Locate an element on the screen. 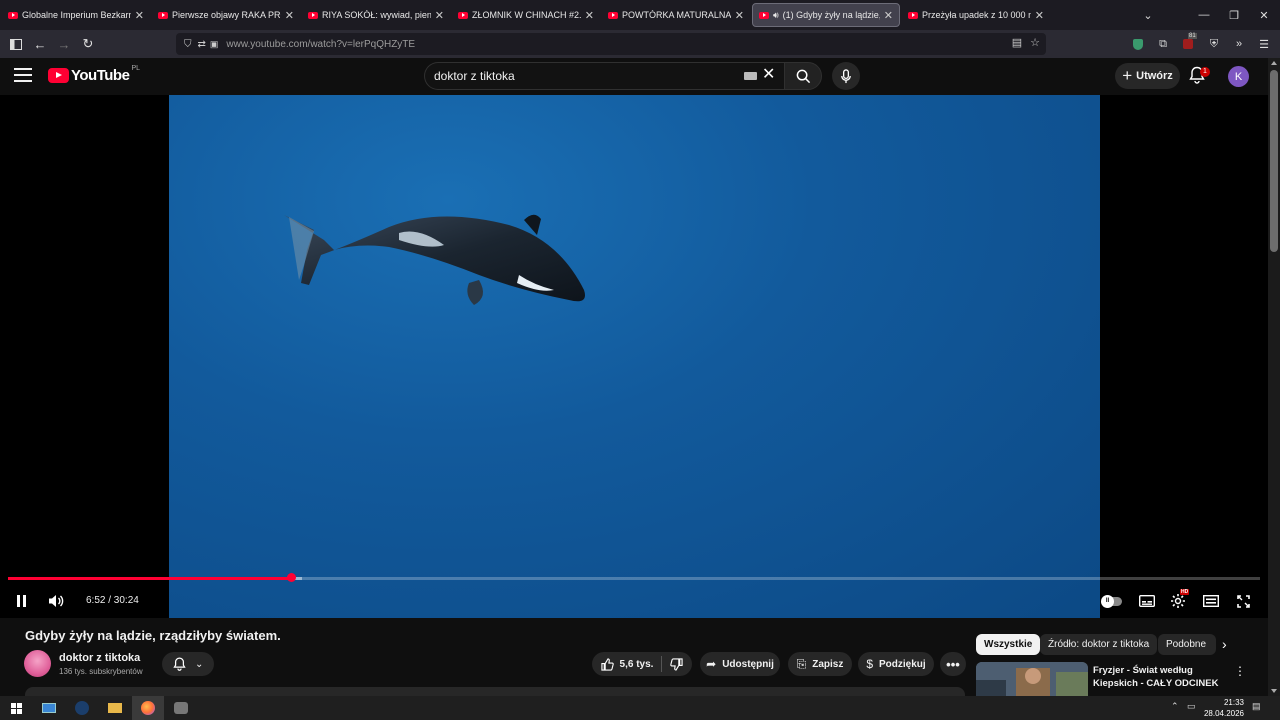  super-thanks-icon: $ is located at coordinates (869, 664).